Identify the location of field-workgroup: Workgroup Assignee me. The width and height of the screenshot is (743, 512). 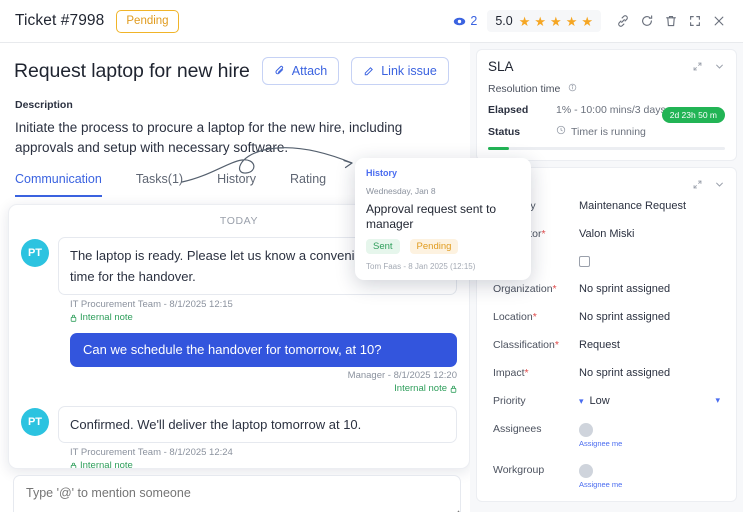
(606, 476).